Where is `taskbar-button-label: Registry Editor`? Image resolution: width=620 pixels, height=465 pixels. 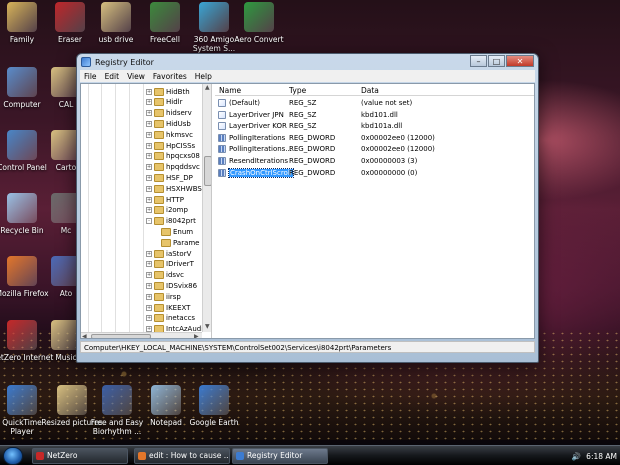 taskbar-button-label: Registry Editor is located at coordinates (275, 455).